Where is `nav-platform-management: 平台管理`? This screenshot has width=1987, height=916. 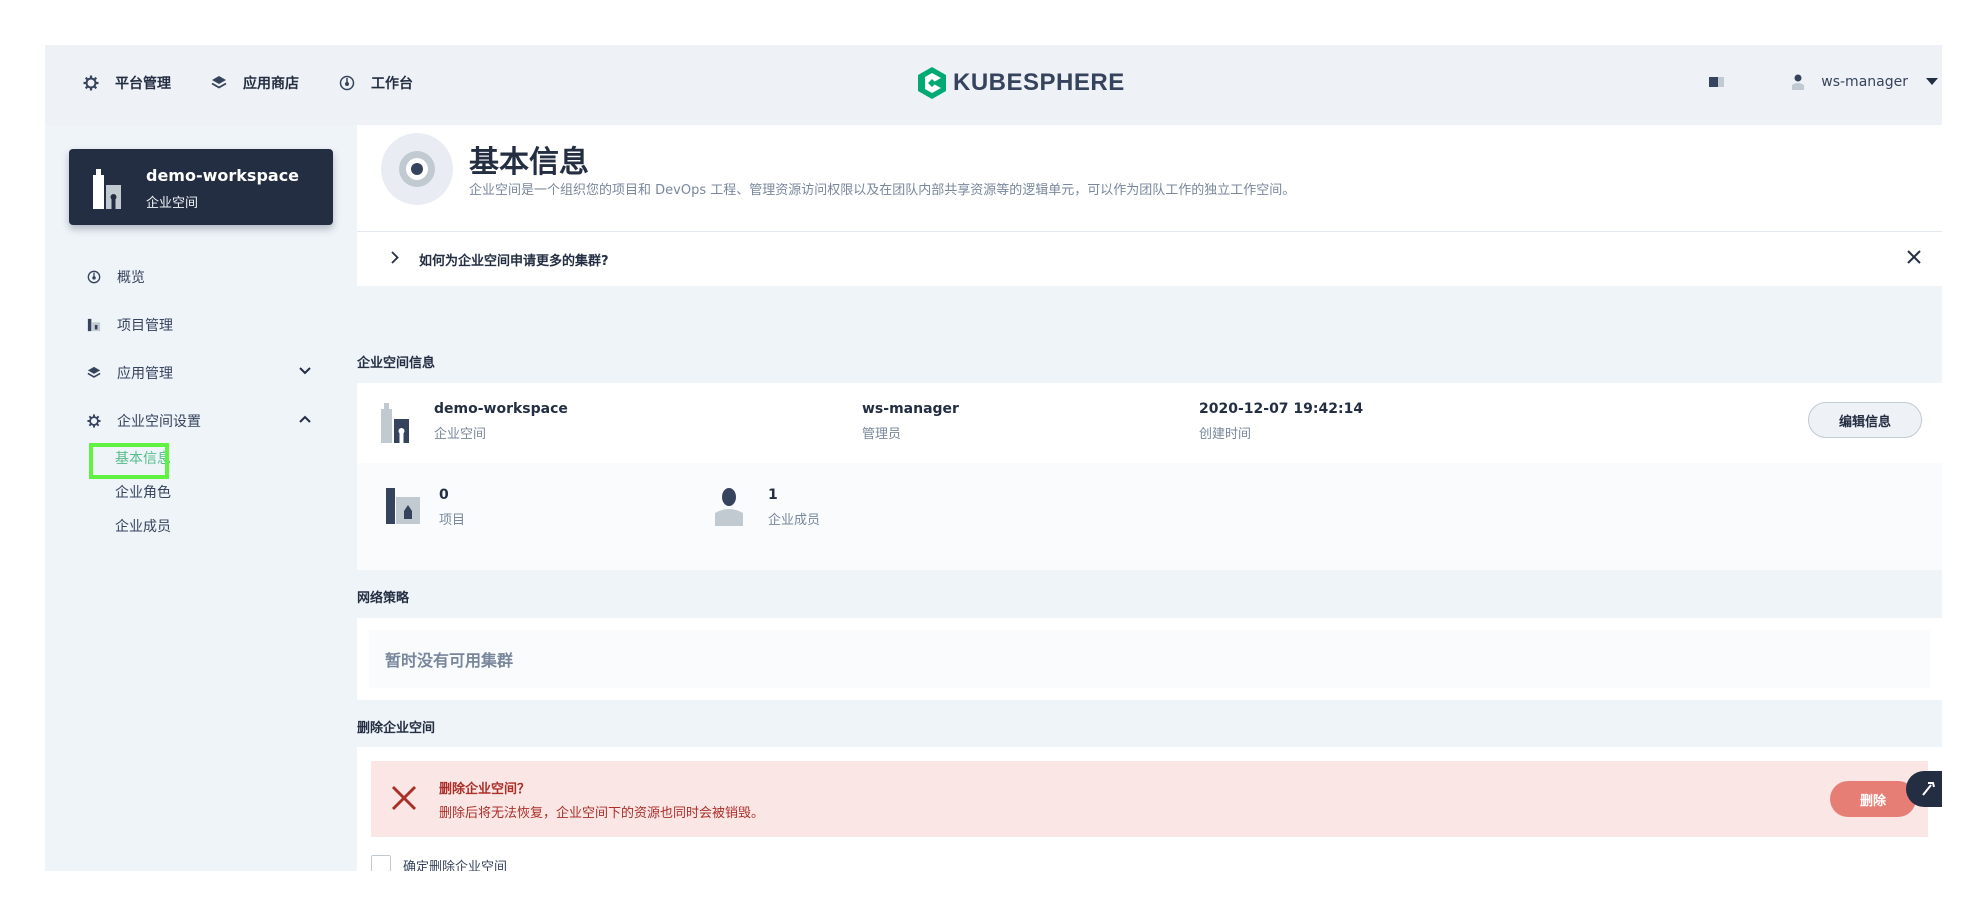
nav-platform-management: 平台管理 is located at coordinates (127, 83).